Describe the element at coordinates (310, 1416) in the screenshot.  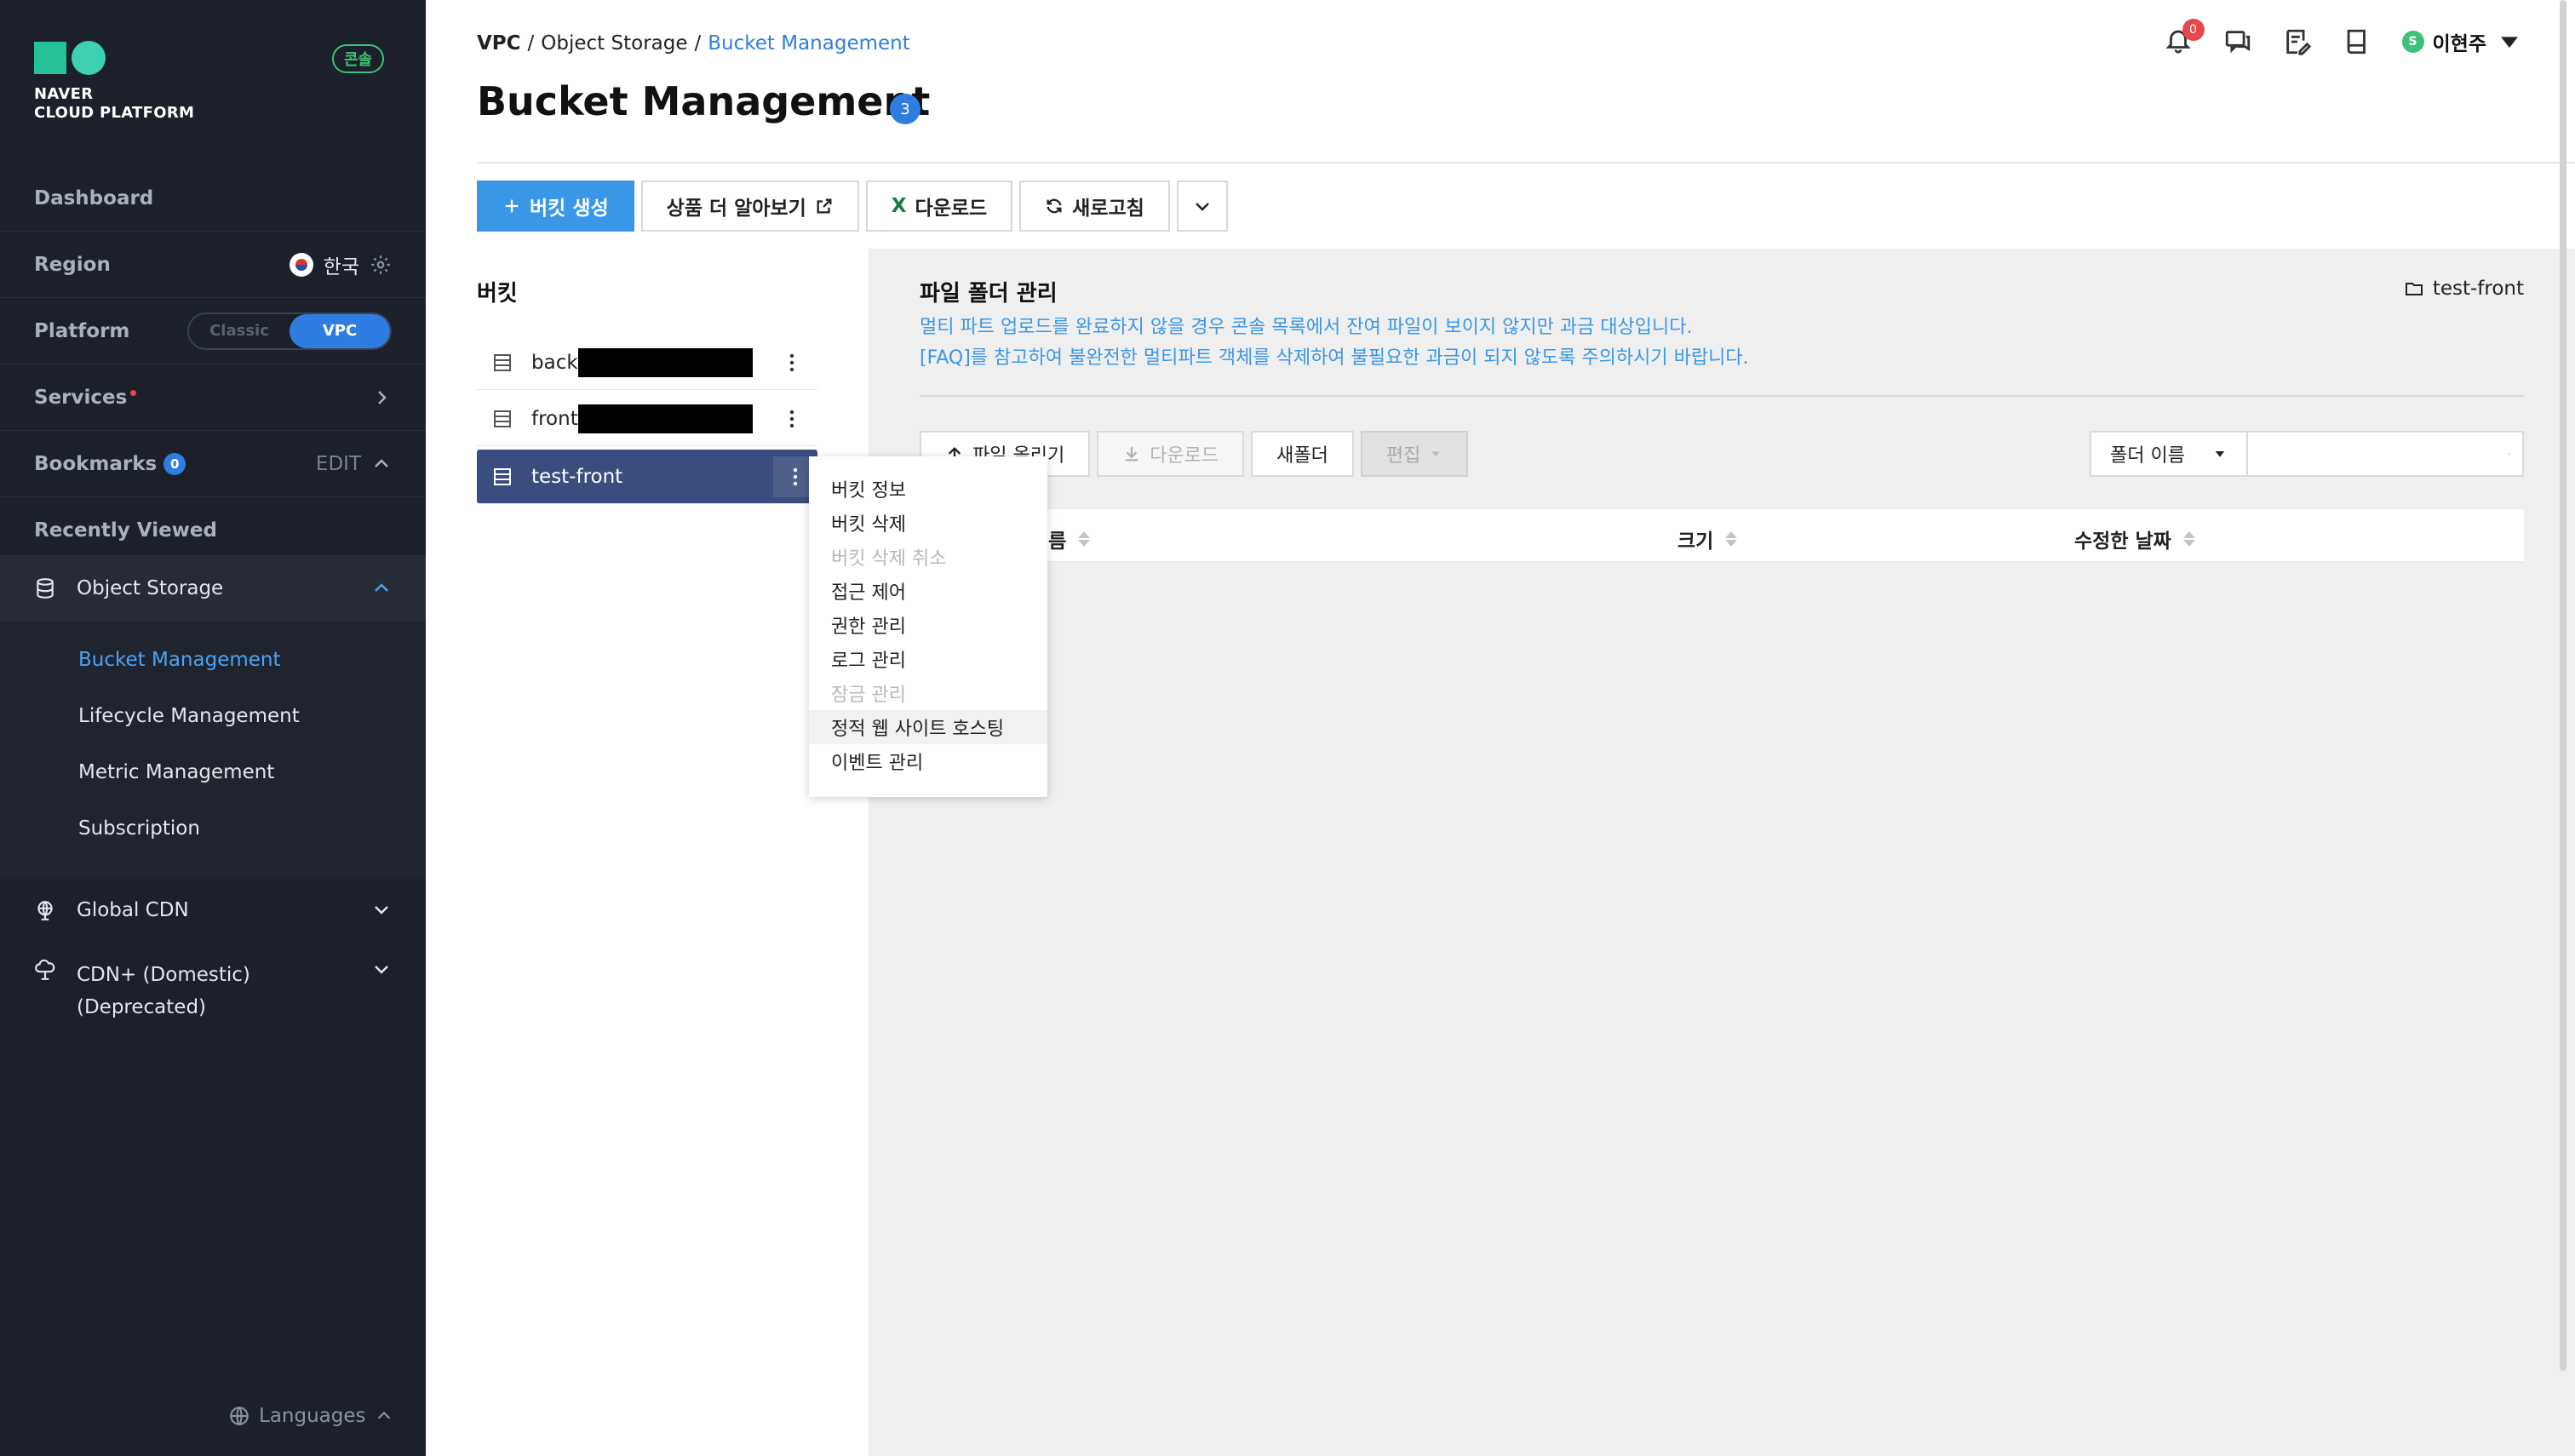
I see `languages-button: Languages` at that location.